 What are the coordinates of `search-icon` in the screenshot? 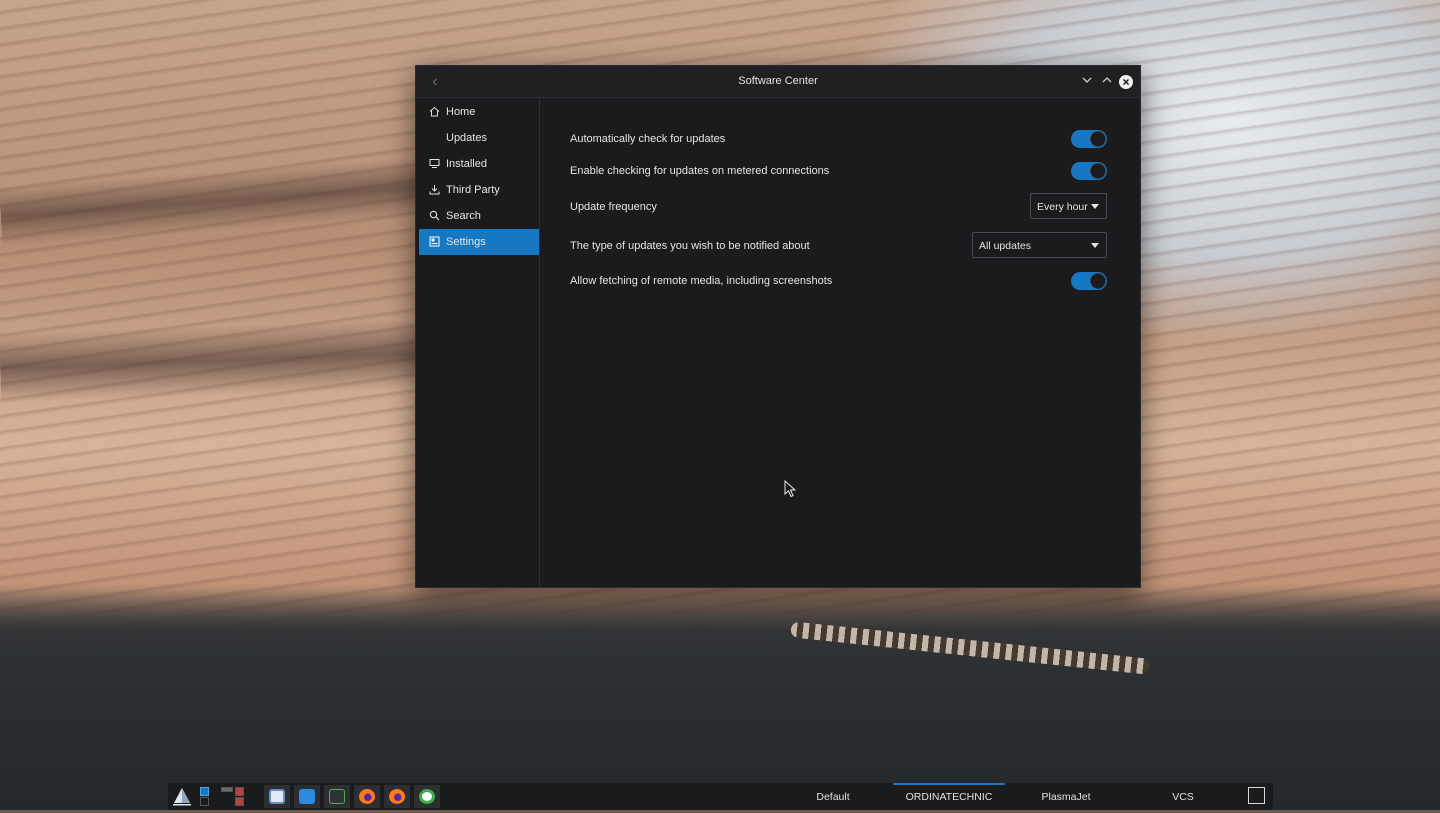 It's located at (434, 215).